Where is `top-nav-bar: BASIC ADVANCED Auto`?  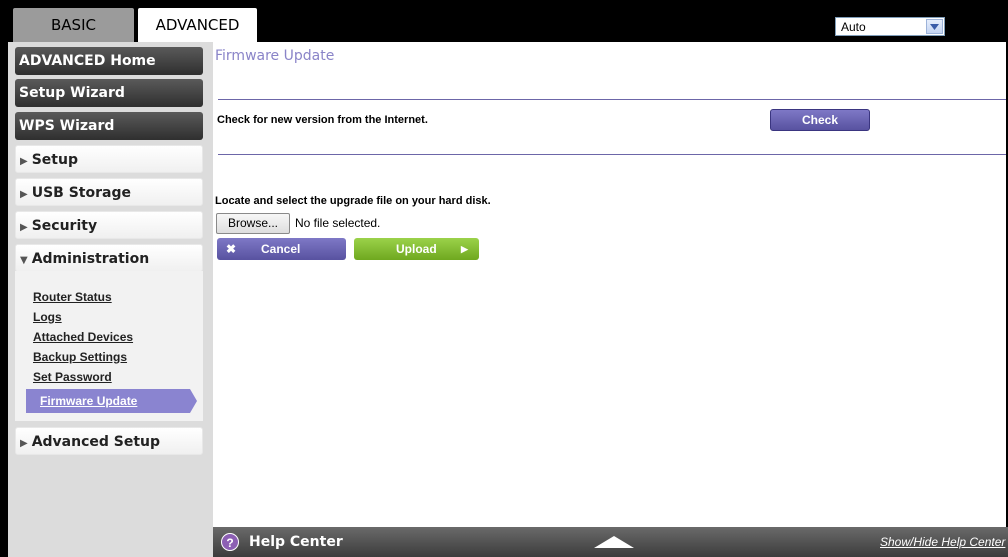 top-nav-bar: BASIC ADVANCED Auto is located at coordinates (504, 21).